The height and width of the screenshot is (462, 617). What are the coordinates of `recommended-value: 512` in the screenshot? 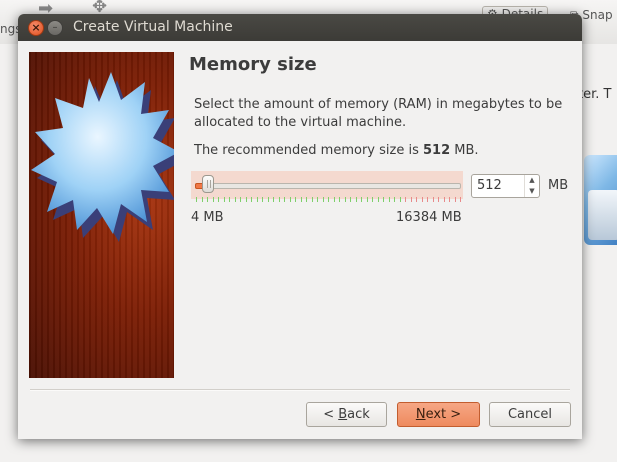 It's located at (436, 150).